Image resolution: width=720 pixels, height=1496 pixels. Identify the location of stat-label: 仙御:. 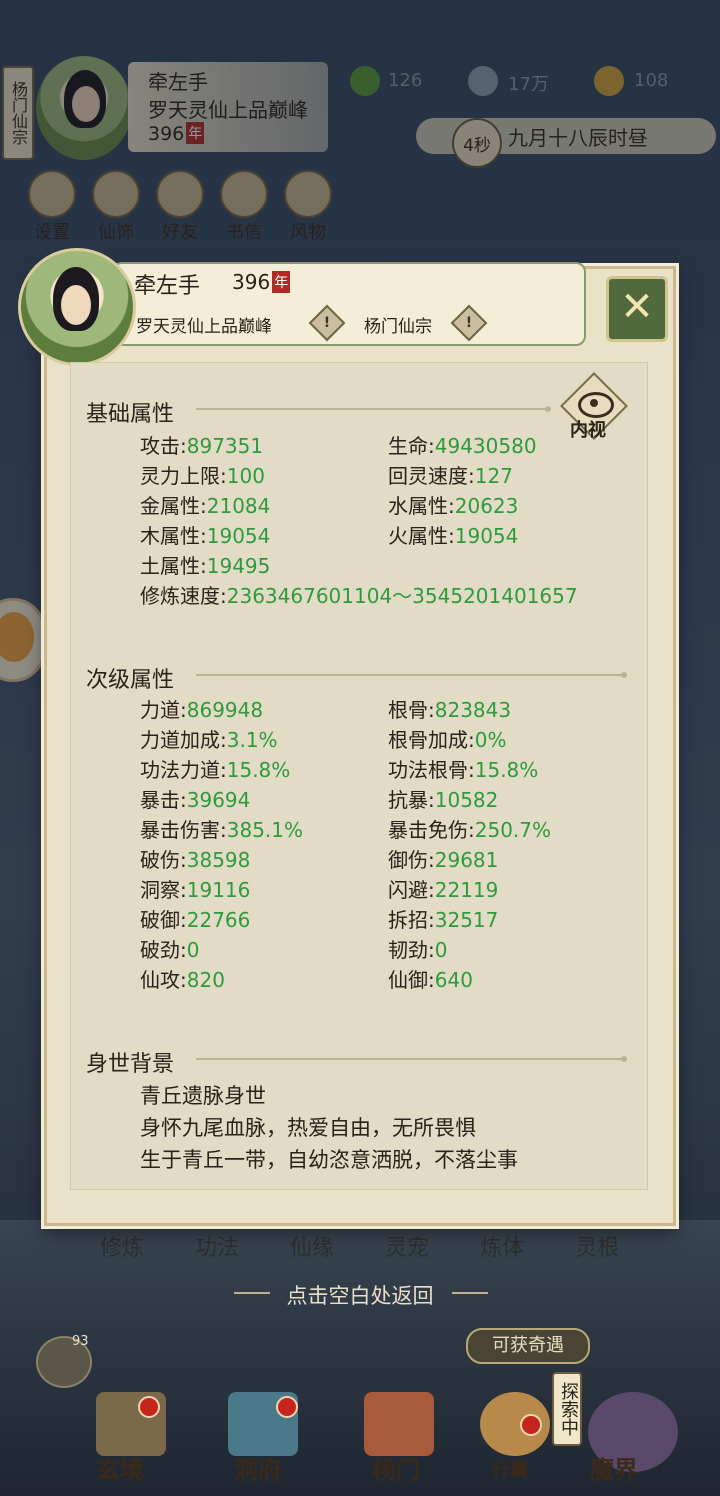
(411, 980).